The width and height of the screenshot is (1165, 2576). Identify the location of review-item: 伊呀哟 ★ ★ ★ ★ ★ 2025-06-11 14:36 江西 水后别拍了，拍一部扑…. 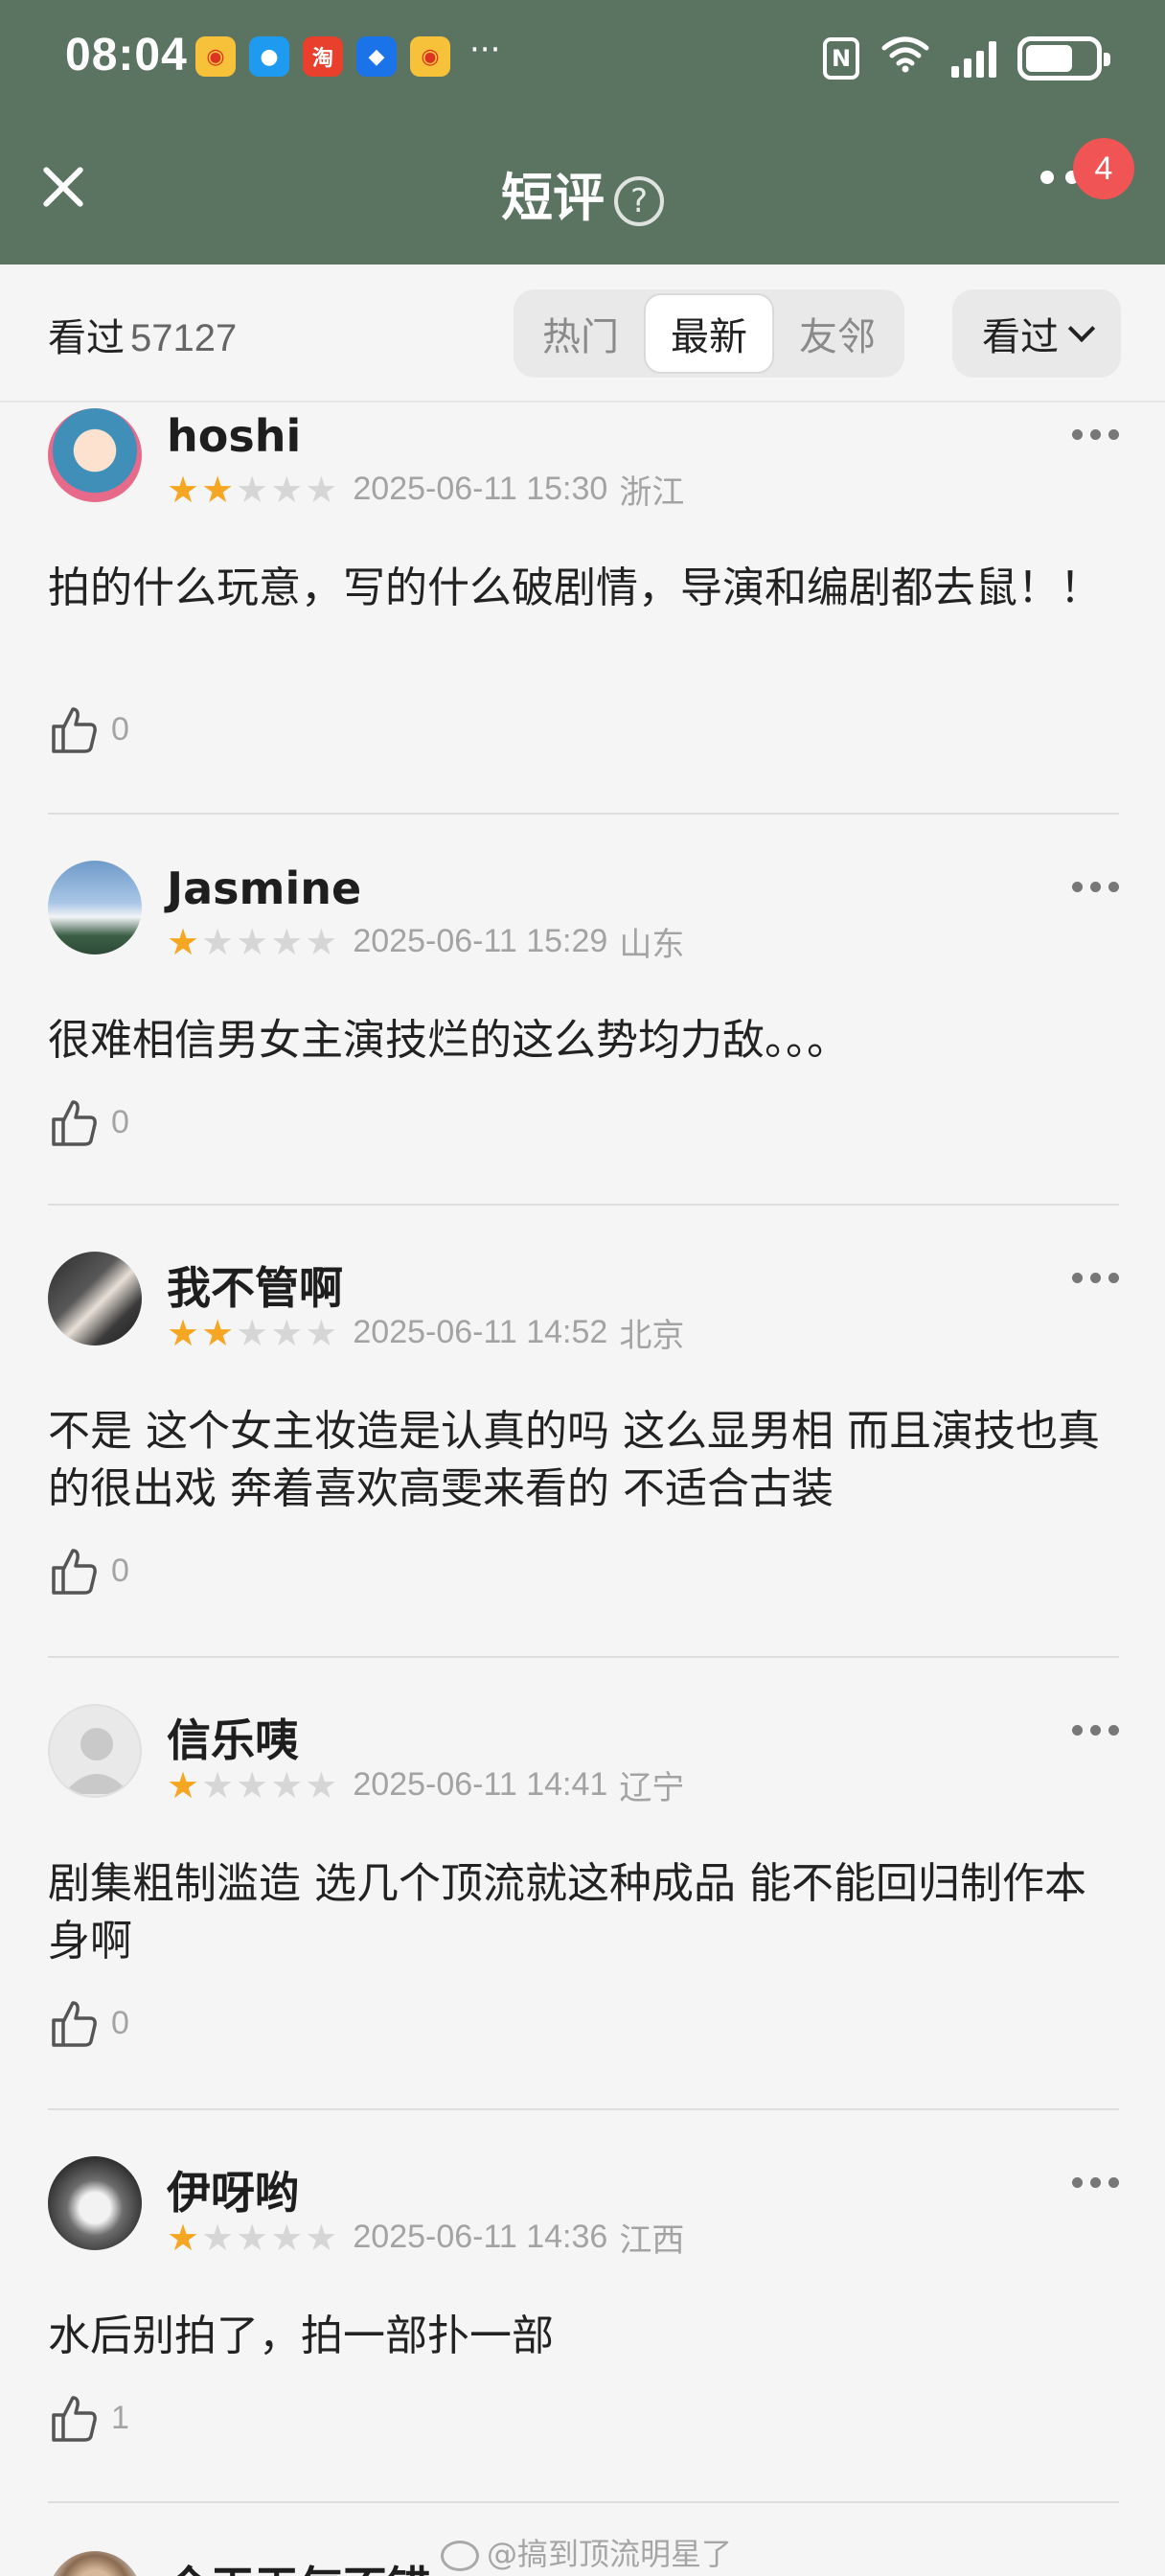
(583, 2319).